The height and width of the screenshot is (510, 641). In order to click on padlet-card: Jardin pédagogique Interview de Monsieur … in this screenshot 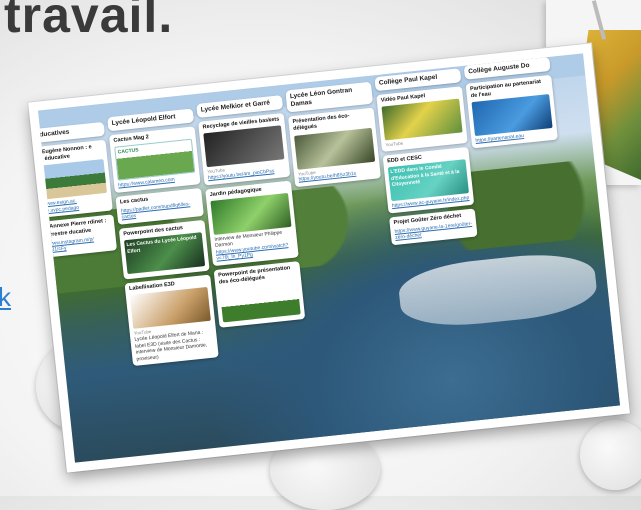, I will do `click(252, 223)`.